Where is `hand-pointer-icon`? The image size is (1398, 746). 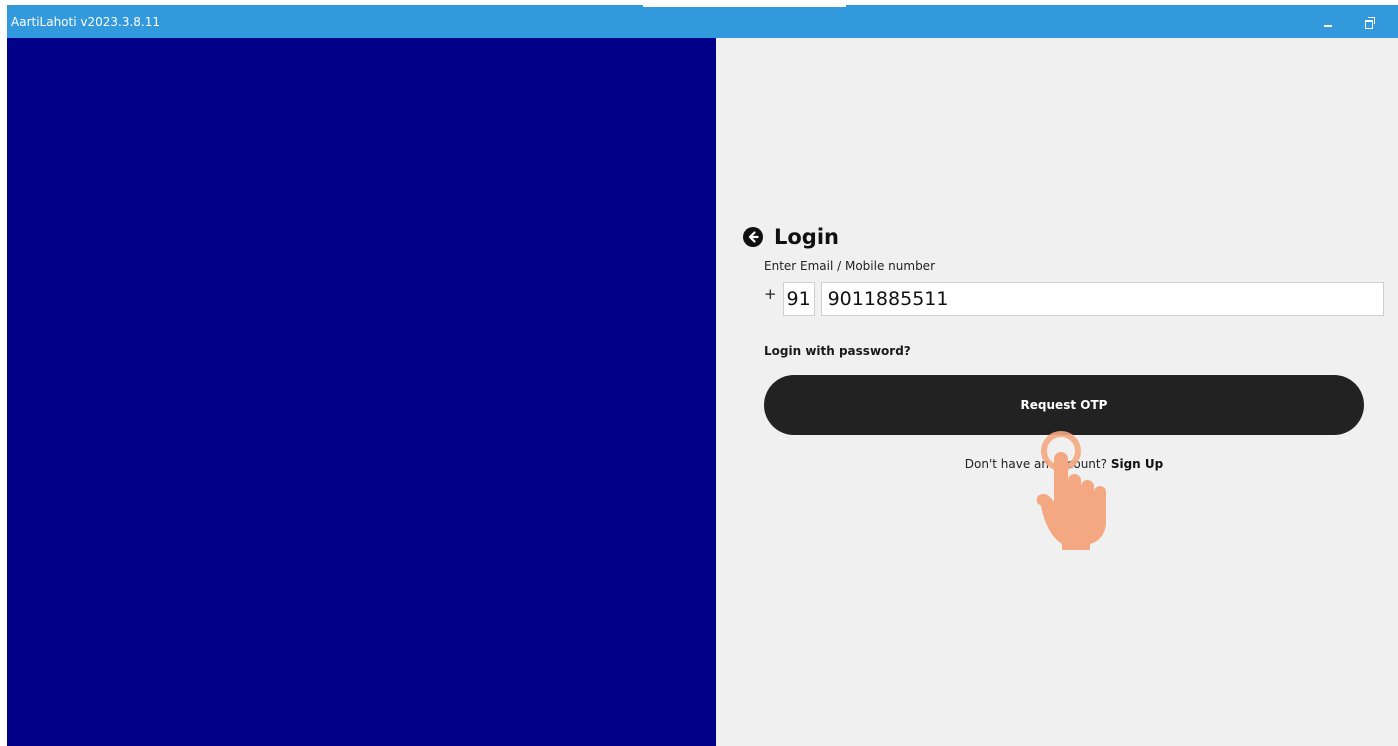 hand-pointer-icon is located at coordinates (1071, 490).